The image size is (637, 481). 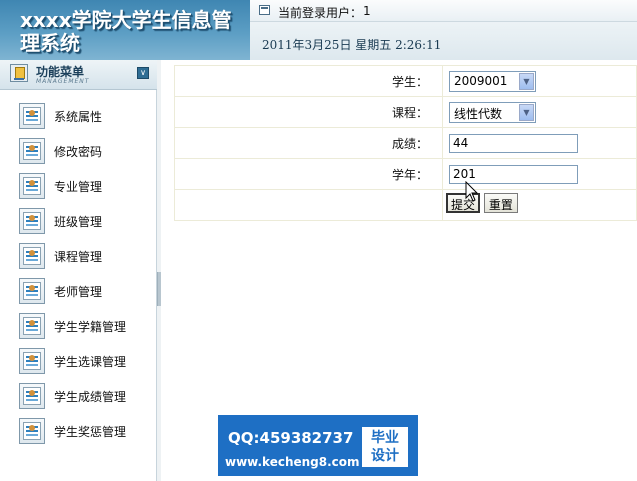 I want to click on sidebar-item-teacher-management: 老师管理, so click(x=78, y=291).